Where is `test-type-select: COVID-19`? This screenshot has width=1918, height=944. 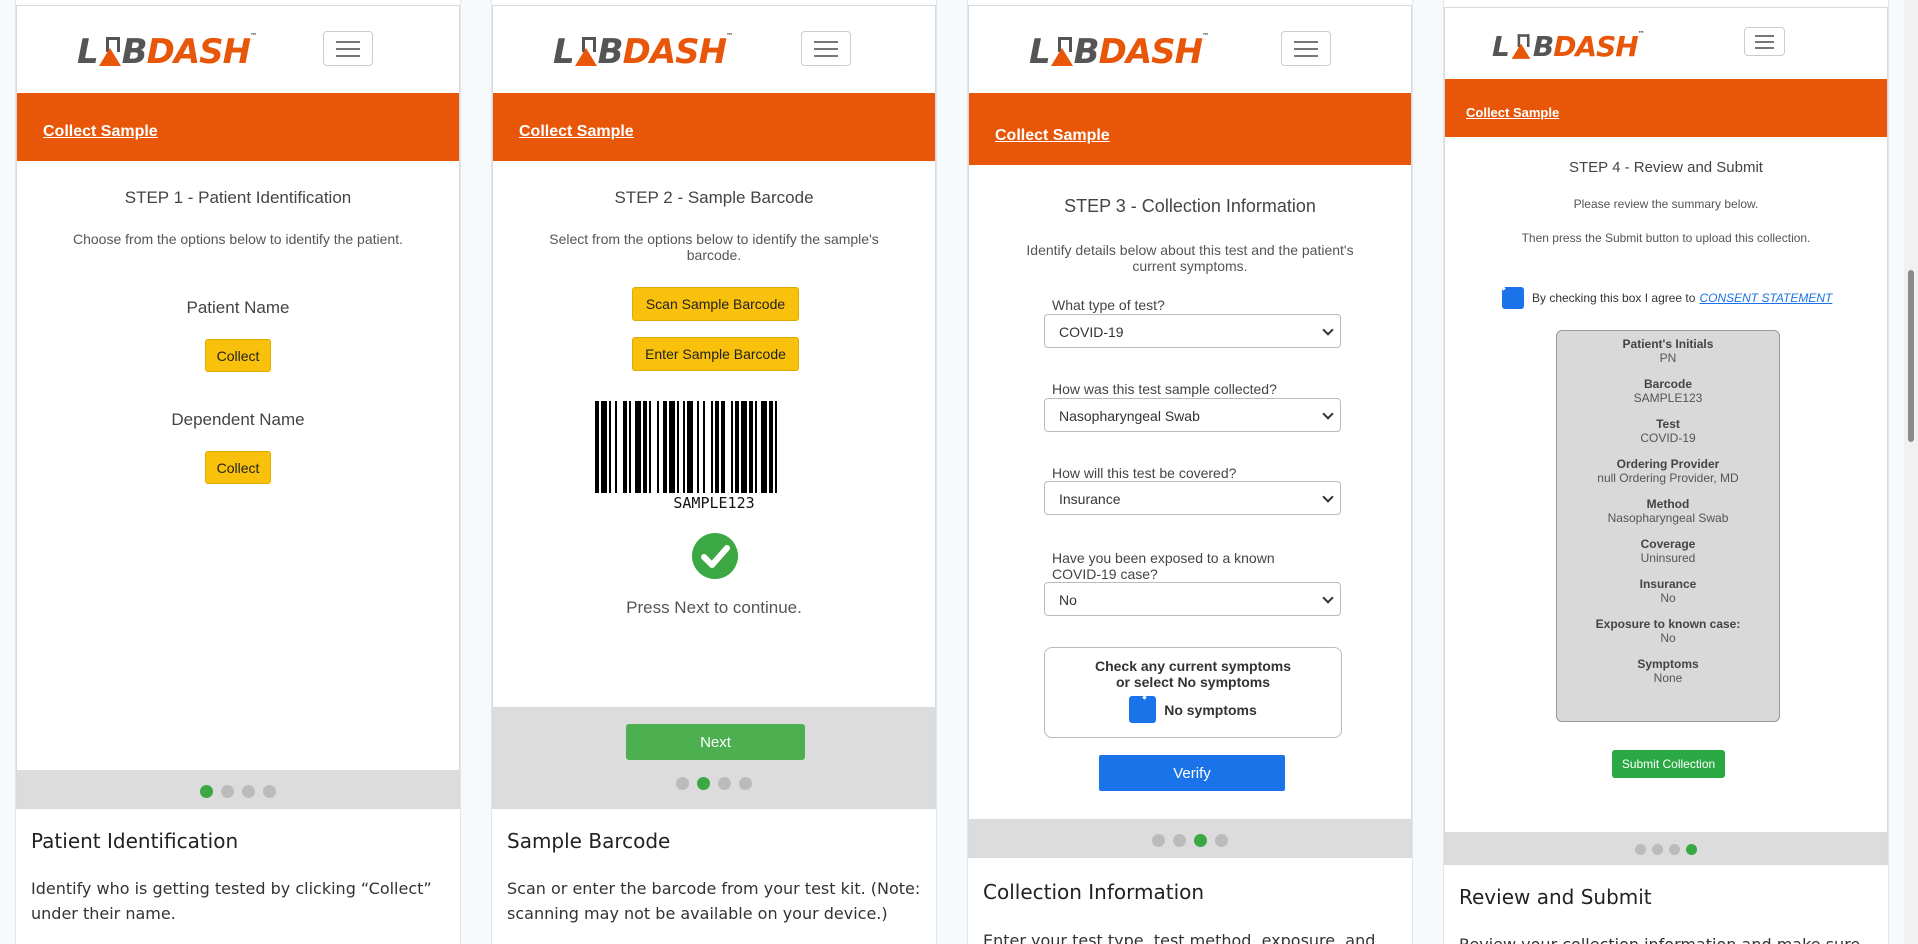
test-type-select: COVID-19 is located at coordinates (1192, 331).